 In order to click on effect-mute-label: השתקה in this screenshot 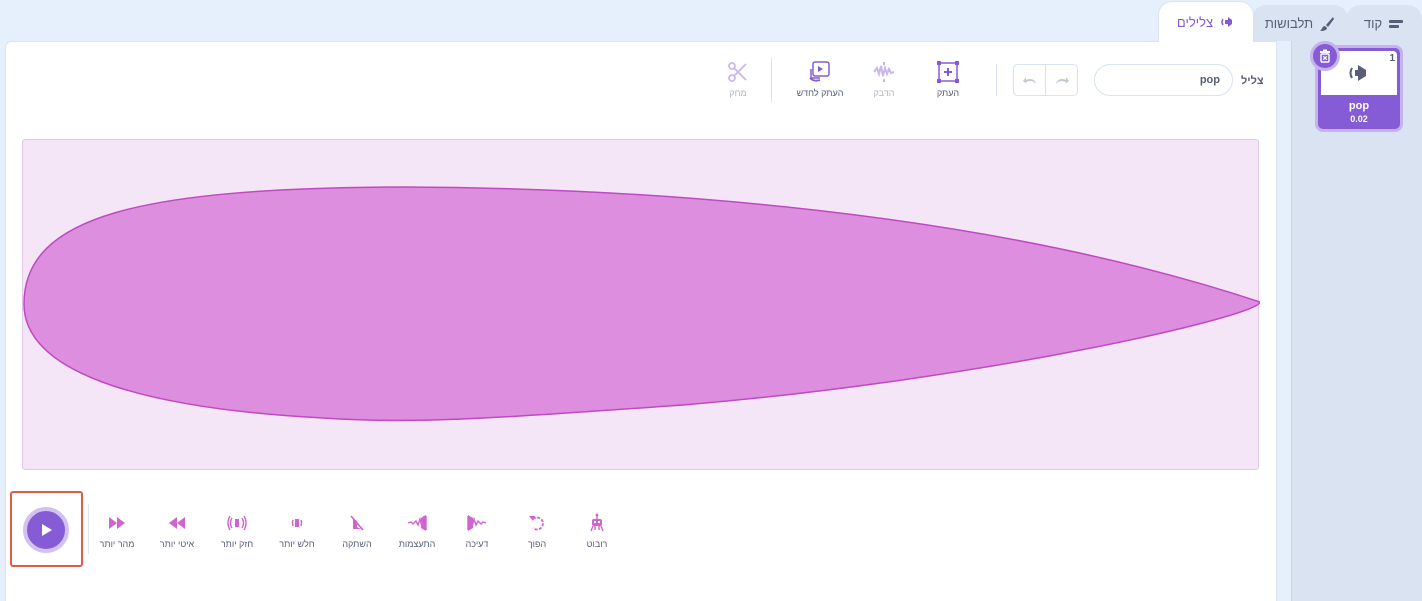, I will do `click(357, 544)`.